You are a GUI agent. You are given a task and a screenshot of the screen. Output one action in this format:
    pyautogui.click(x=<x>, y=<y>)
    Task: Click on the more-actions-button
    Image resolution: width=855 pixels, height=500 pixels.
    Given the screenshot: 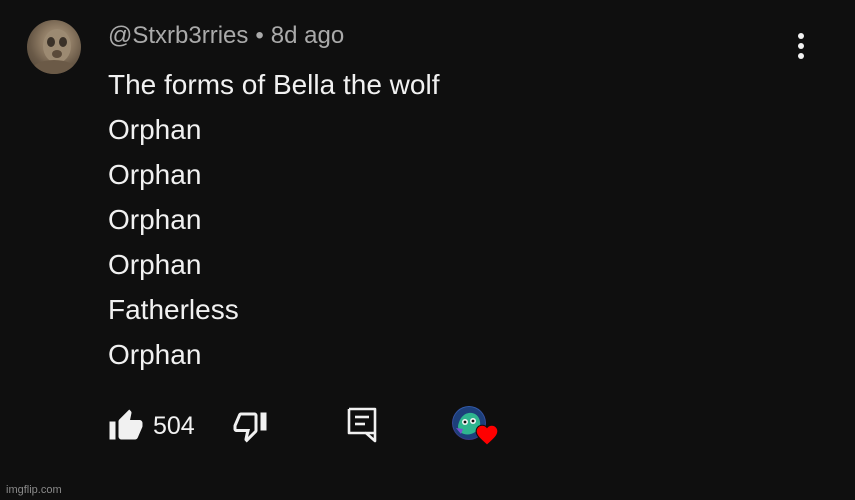 What is the action you would take?
    pyautogui.click(x=801, y=47)
    